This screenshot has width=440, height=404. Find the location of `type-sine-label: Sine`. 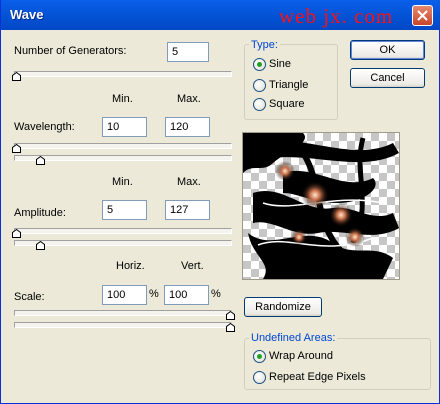

type-sine-label: Sine is located at coordinates (280, 64).